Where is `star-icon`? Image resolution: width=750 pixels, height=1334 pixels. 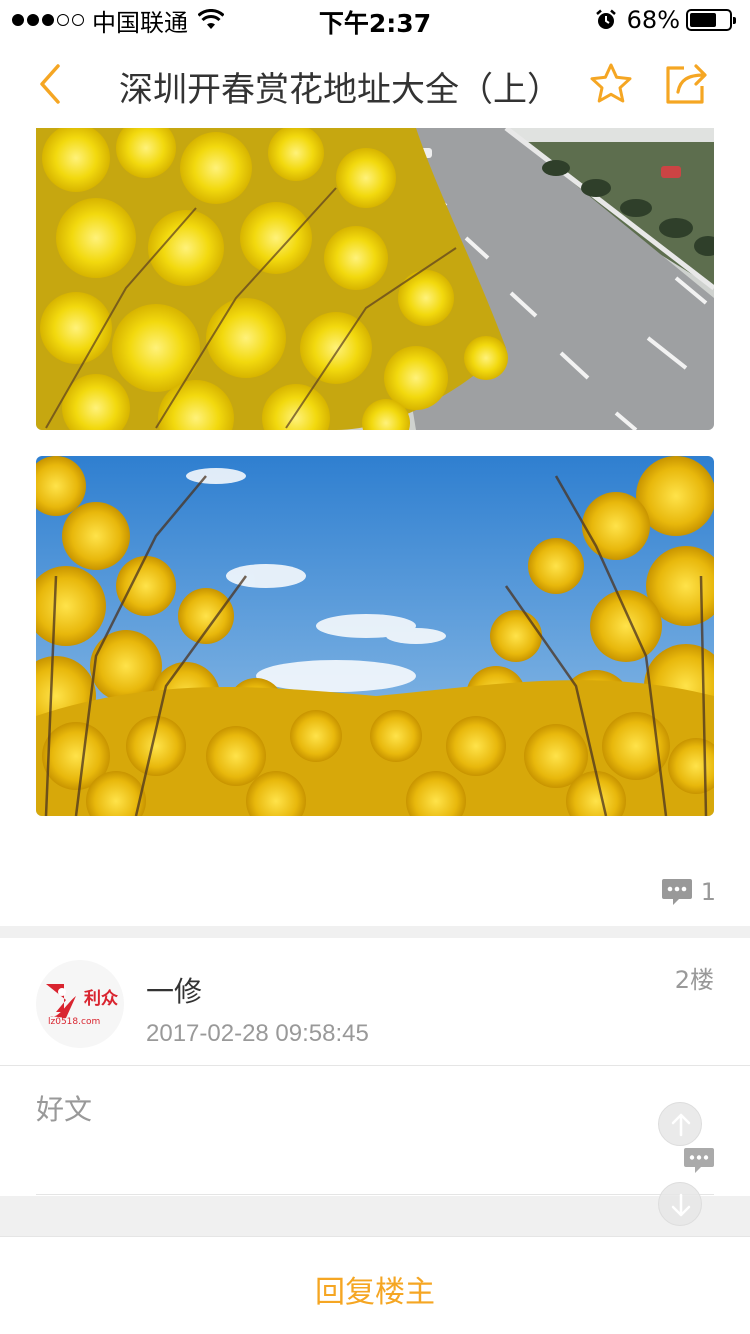 star-icon is located at coordinates (611, 84).